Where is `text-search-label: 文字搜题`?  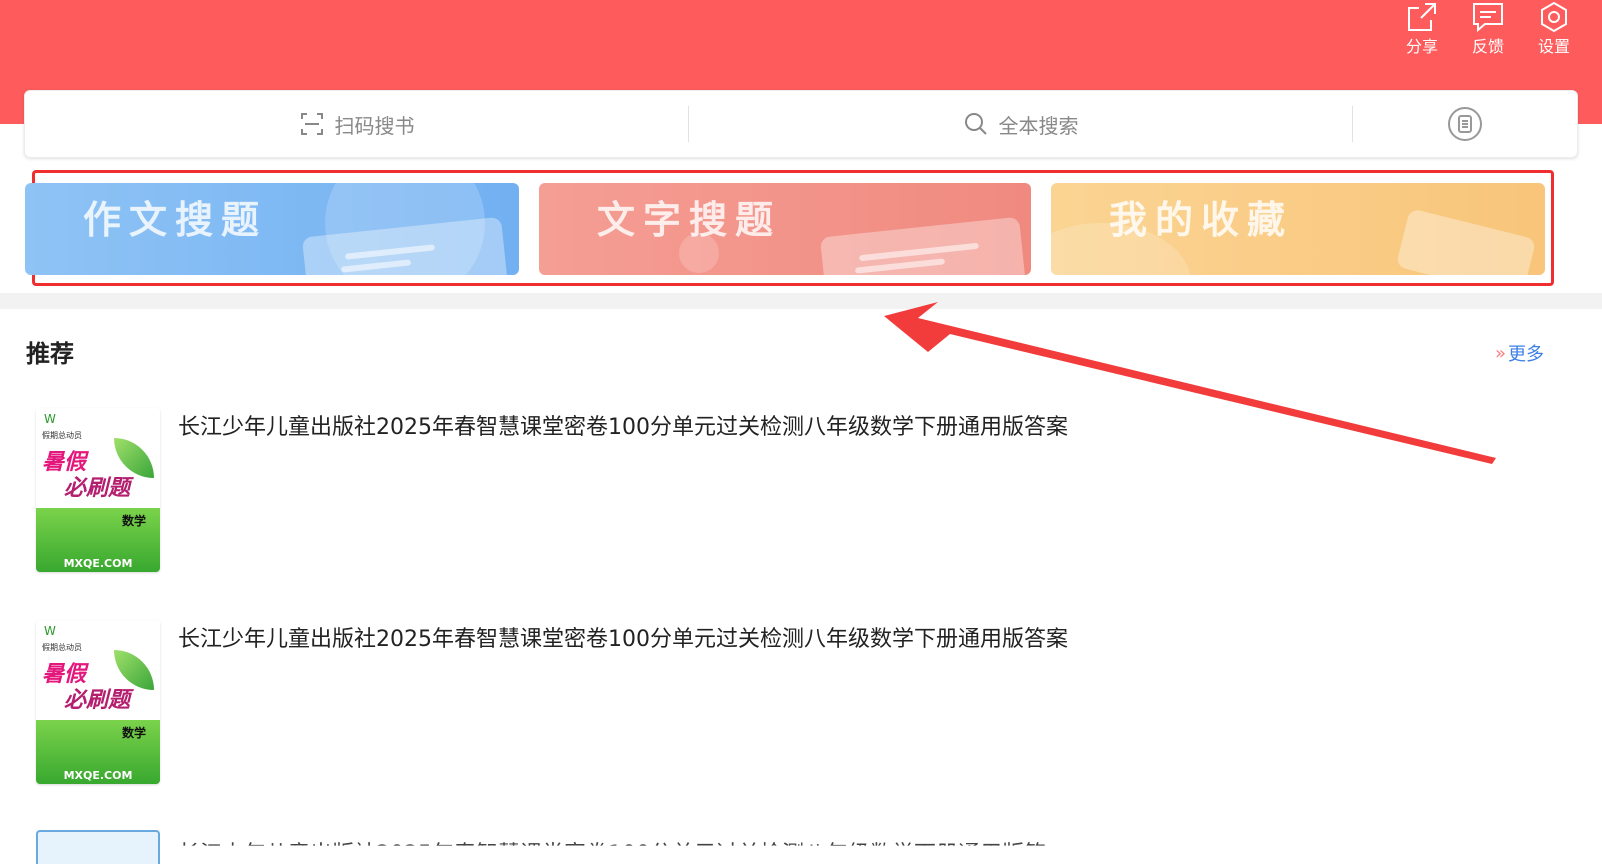
text-search-label: 文字搜题 is located at coordinates (689, 220).